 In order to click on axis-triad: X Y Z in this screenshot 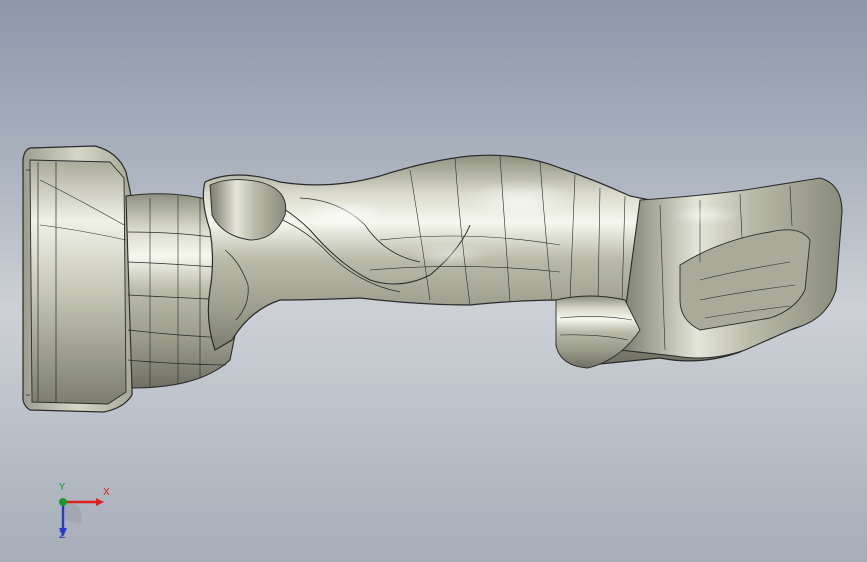, I will do `click(83, 512)`.